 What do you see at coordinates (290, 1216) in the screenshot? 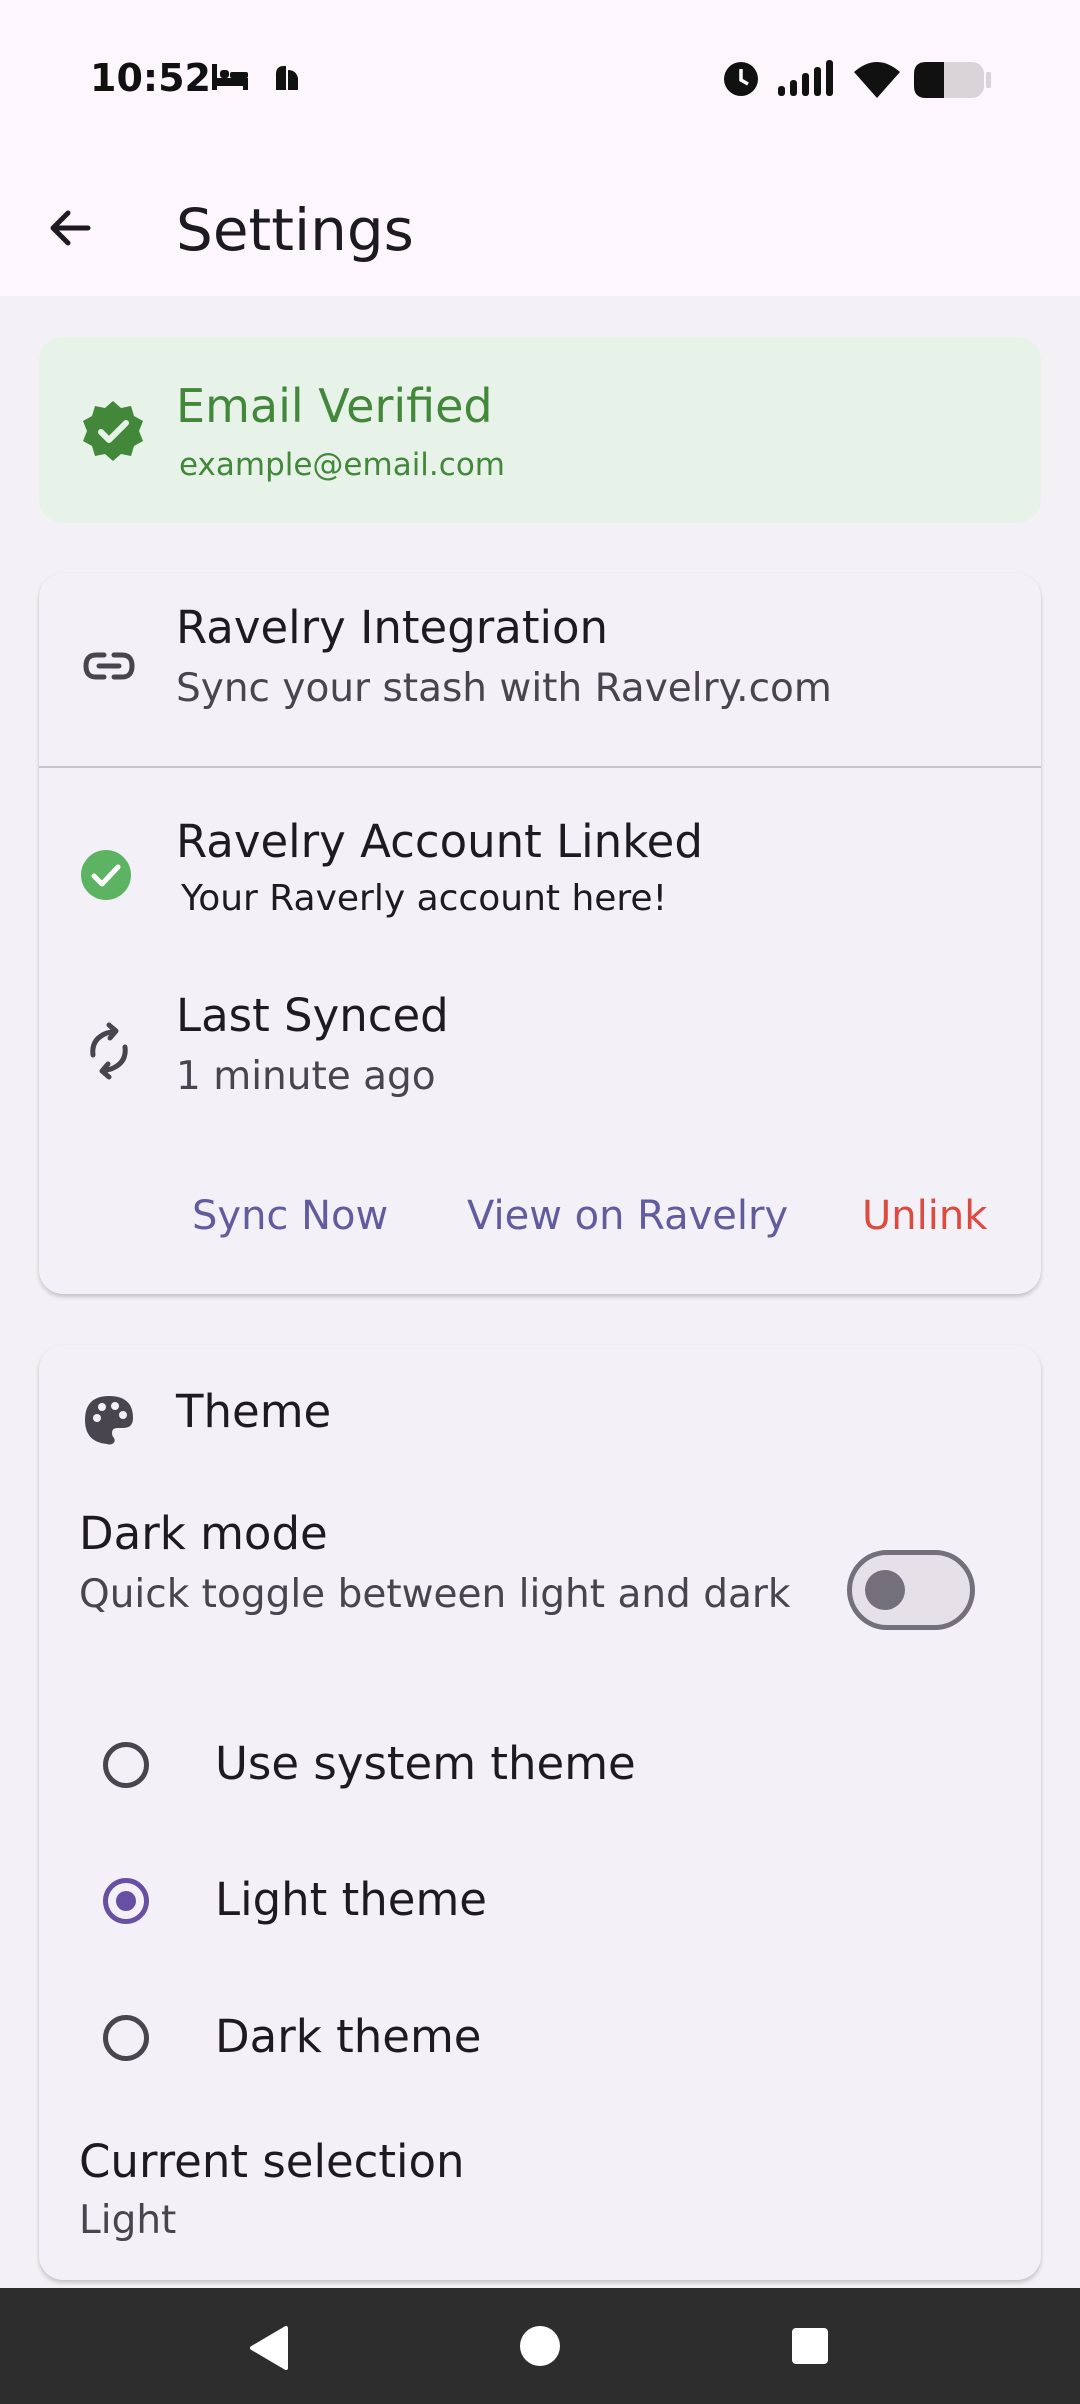
I see `sync-now-button: Sync Now` at bounding box center [290, 1216].